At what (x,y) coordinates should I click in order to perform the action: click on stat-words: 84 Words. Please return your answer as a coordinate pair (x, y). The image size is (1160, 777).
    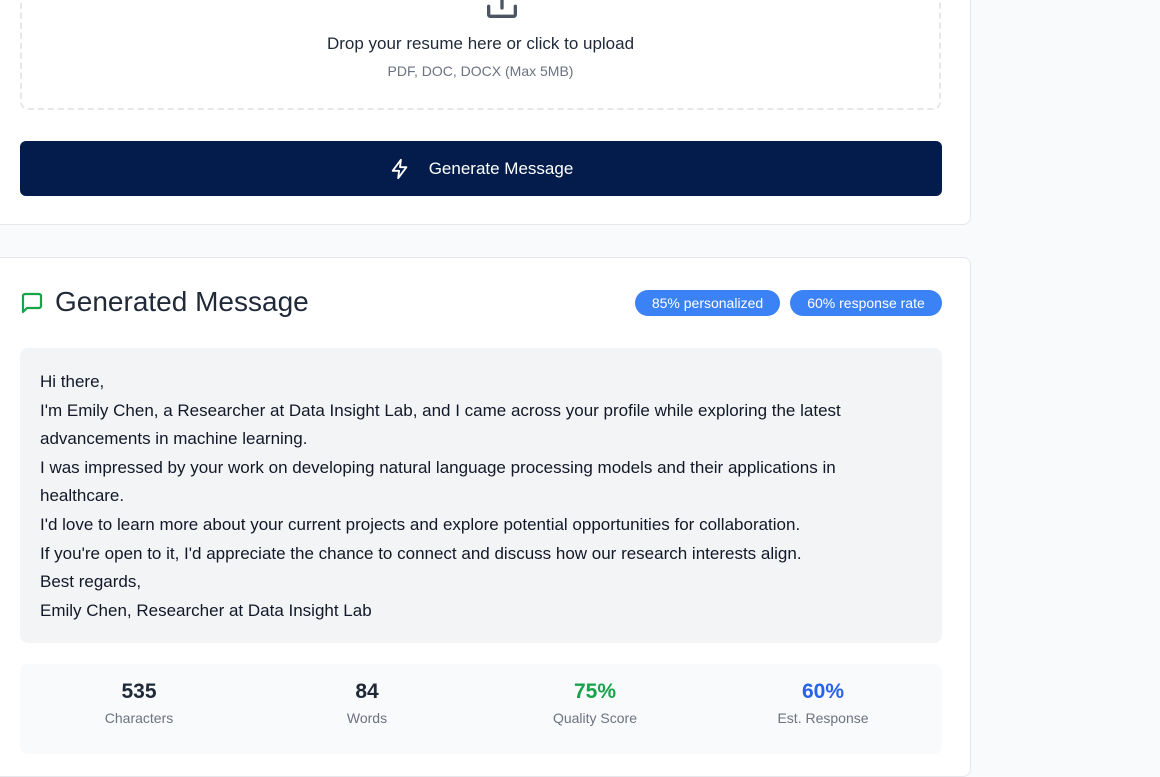
    Looking at the image, I should click on (367, 695).